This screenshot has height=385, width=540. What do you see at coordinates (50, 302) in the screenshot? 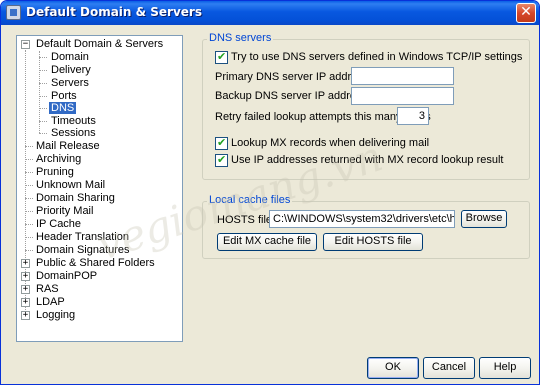
I see `tree-item-ldap: LDAP` at bounding box center [50, 302].